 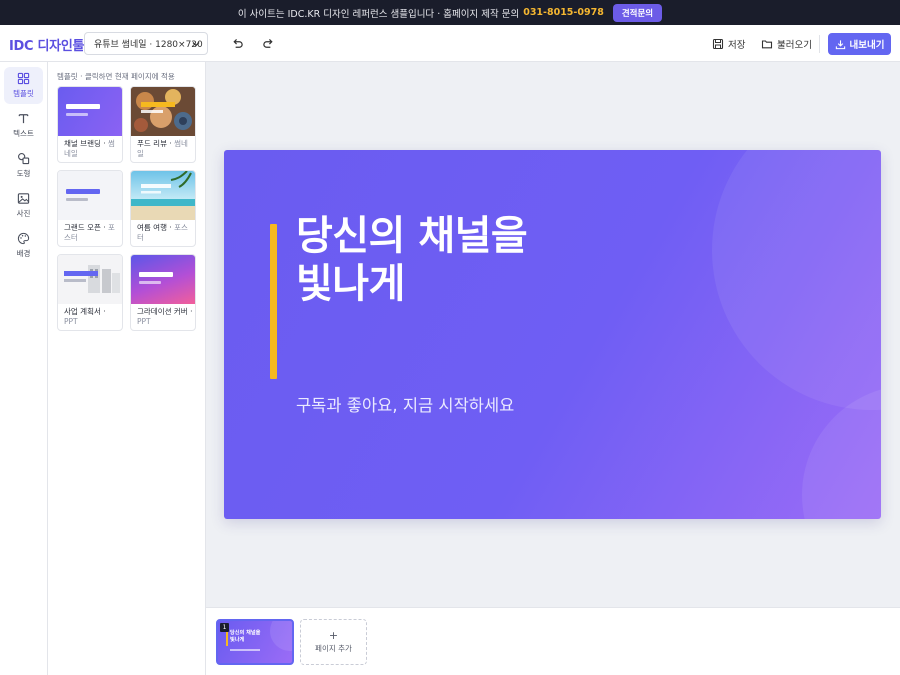 I want to click on tool-rail: 템플릿 텍스트 도형 사진 배경, so click(x=24, y=368).